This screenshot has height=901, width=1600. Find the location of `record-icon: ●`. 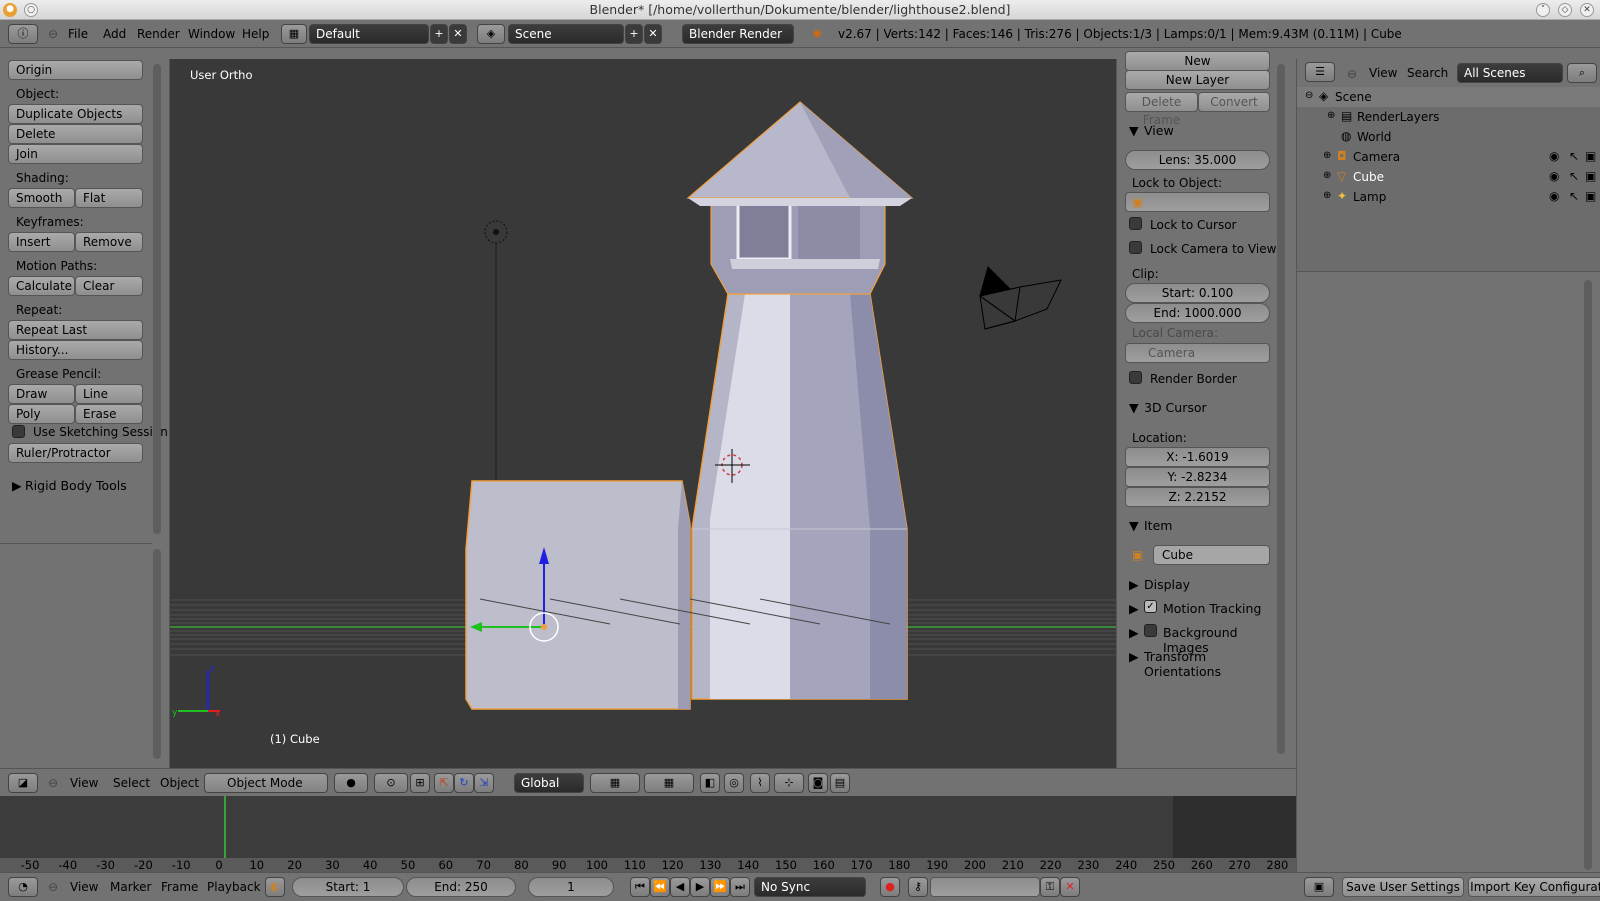

record-icon: ● is located at coordinates (890, 887).